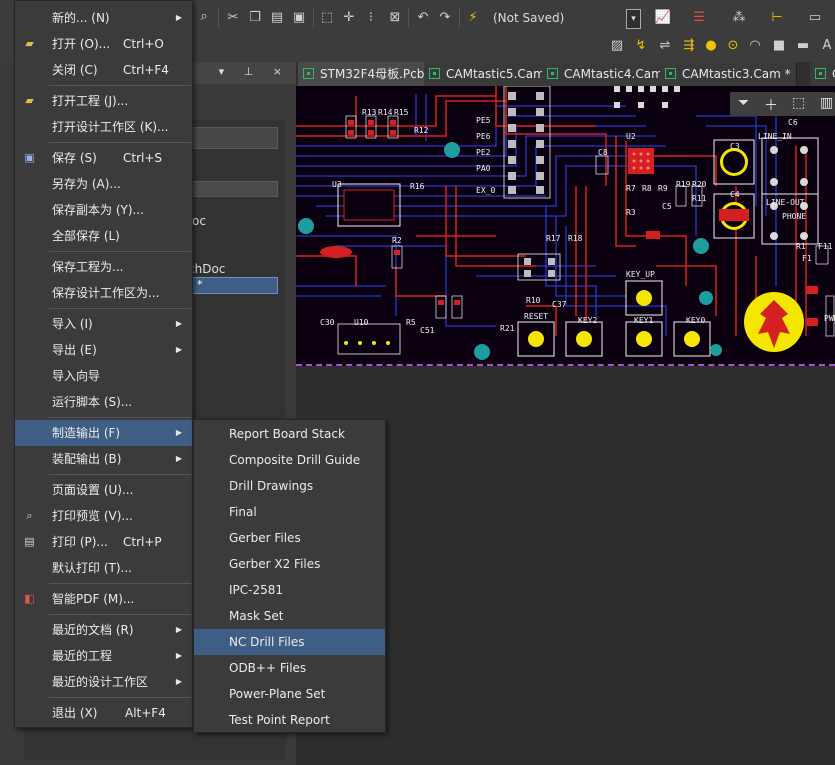 This screenshot has width=835, height=765. I want to click on submenu-item-test-point-report: Test Point Report, so click(289, 720).